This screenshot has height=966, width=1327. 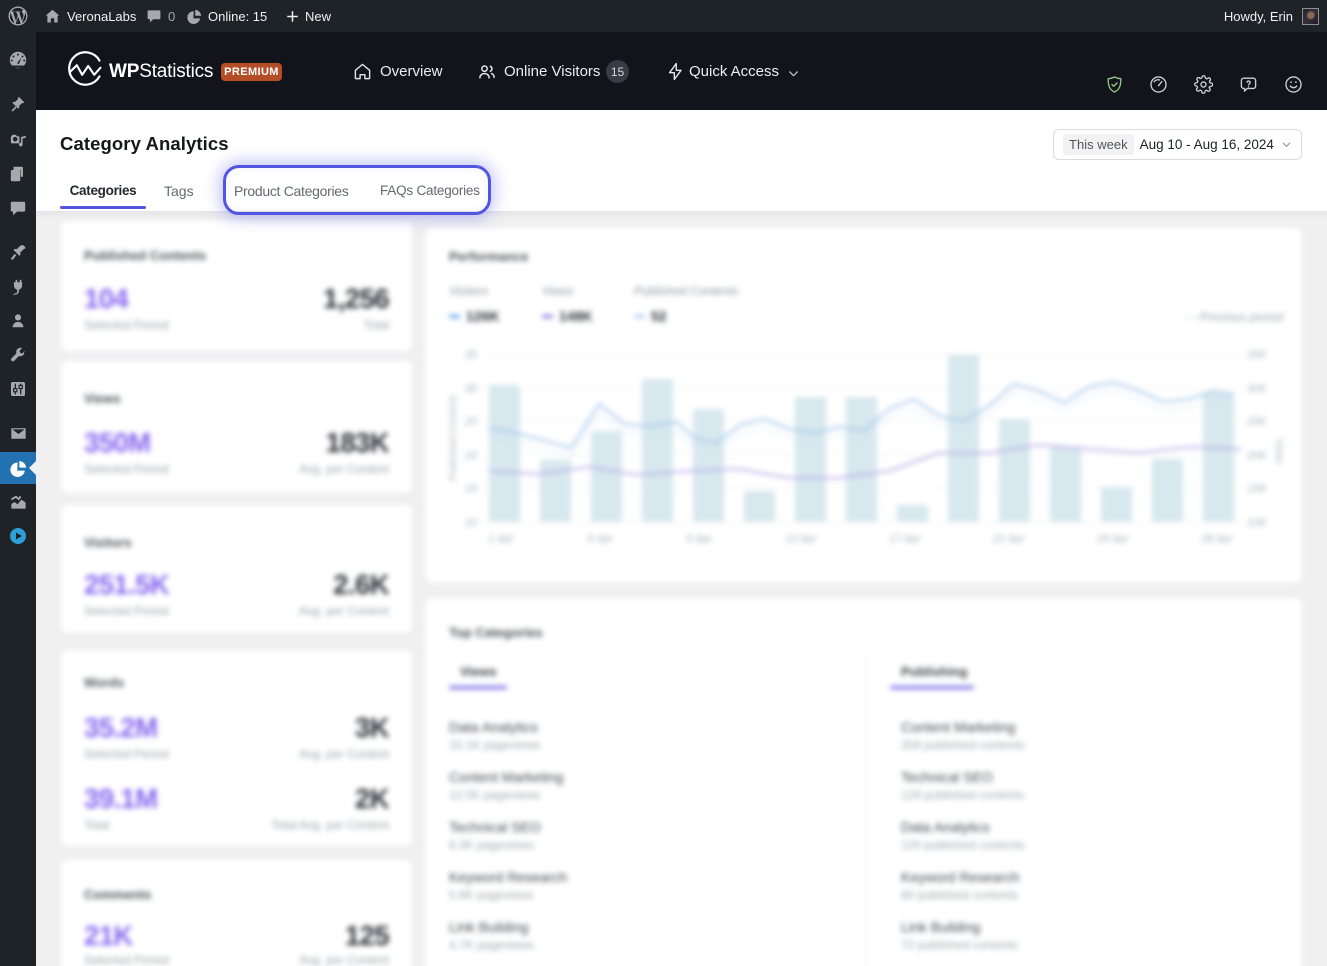 What do you see at coordinates (1256, 422) in the screenshot?
I see `svg-text: 25K` at bounding box center [1256, 422].